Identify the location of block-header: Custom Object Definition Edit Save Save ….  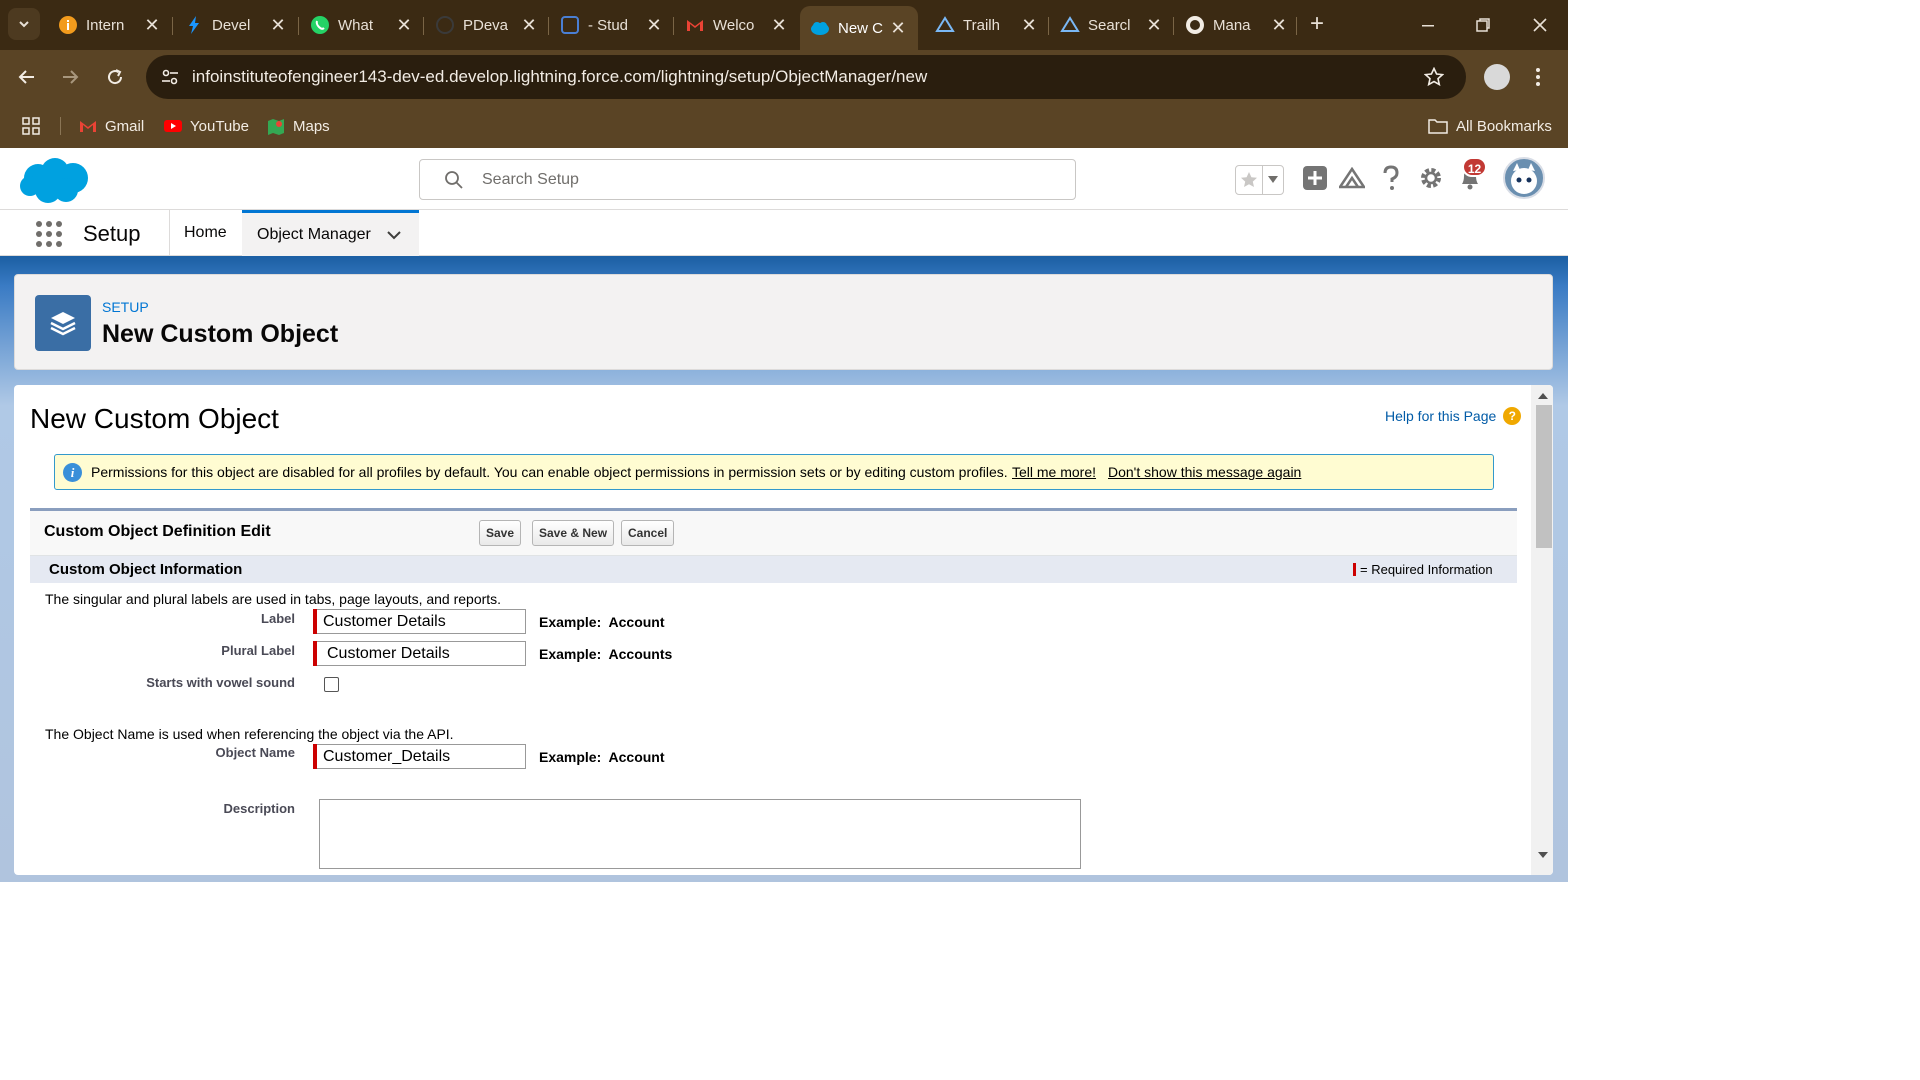
(773, 533).